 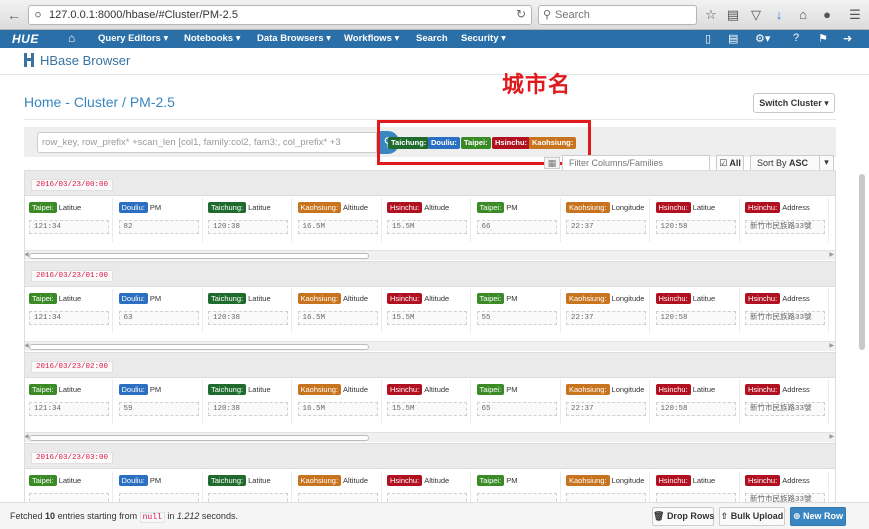 What do you see at coordinates (683, 516) in the screenshot?
I see `drop-rows-button: 🗑 Drop Rows` at bounding box center [683, 516].